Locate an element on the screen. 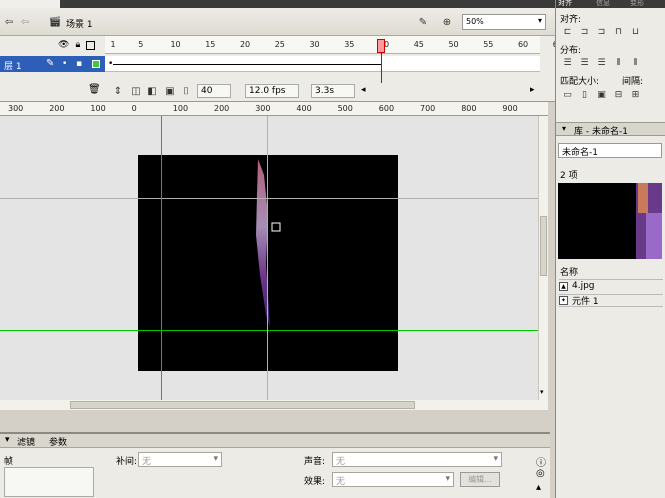 The width and height of the screenshot is (665, 498). distribute-left-icon: ⫴ is located at coordinates (618, 62).